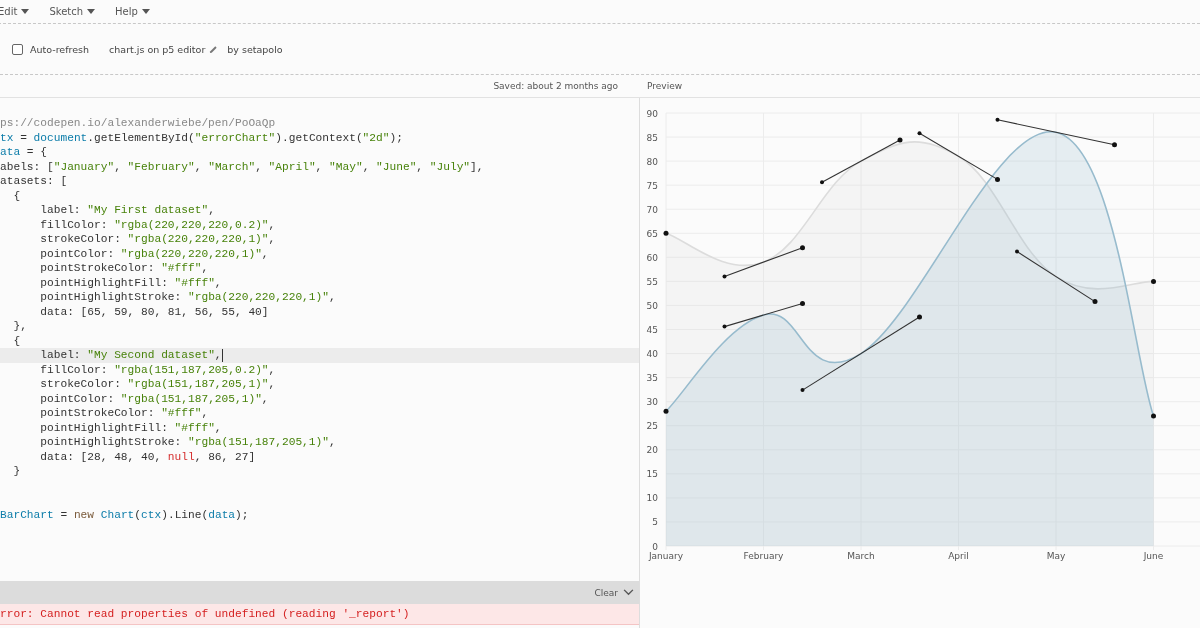  What do you see at coordinates (652, 281) in the screenshot?
I see `y-tick-label: 55` at bounding box center [652, 281].